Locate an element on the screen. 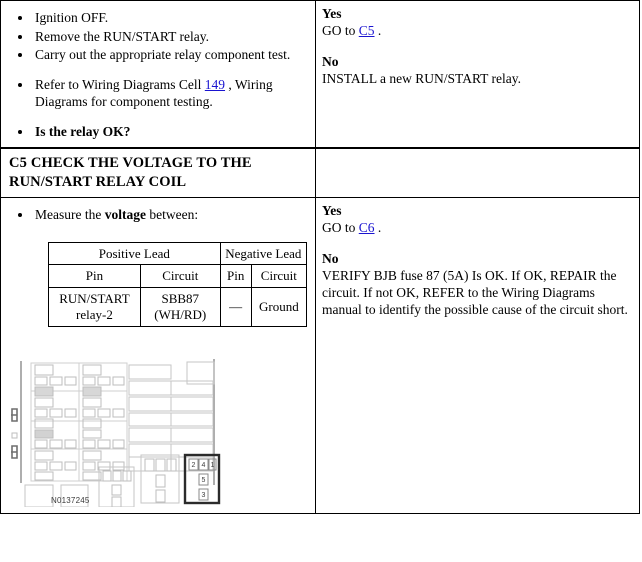 The width and height of the screenshot is (642, 562). no-action: INSTALL a new RUN/START relay. is located at coordinates (421, 78).